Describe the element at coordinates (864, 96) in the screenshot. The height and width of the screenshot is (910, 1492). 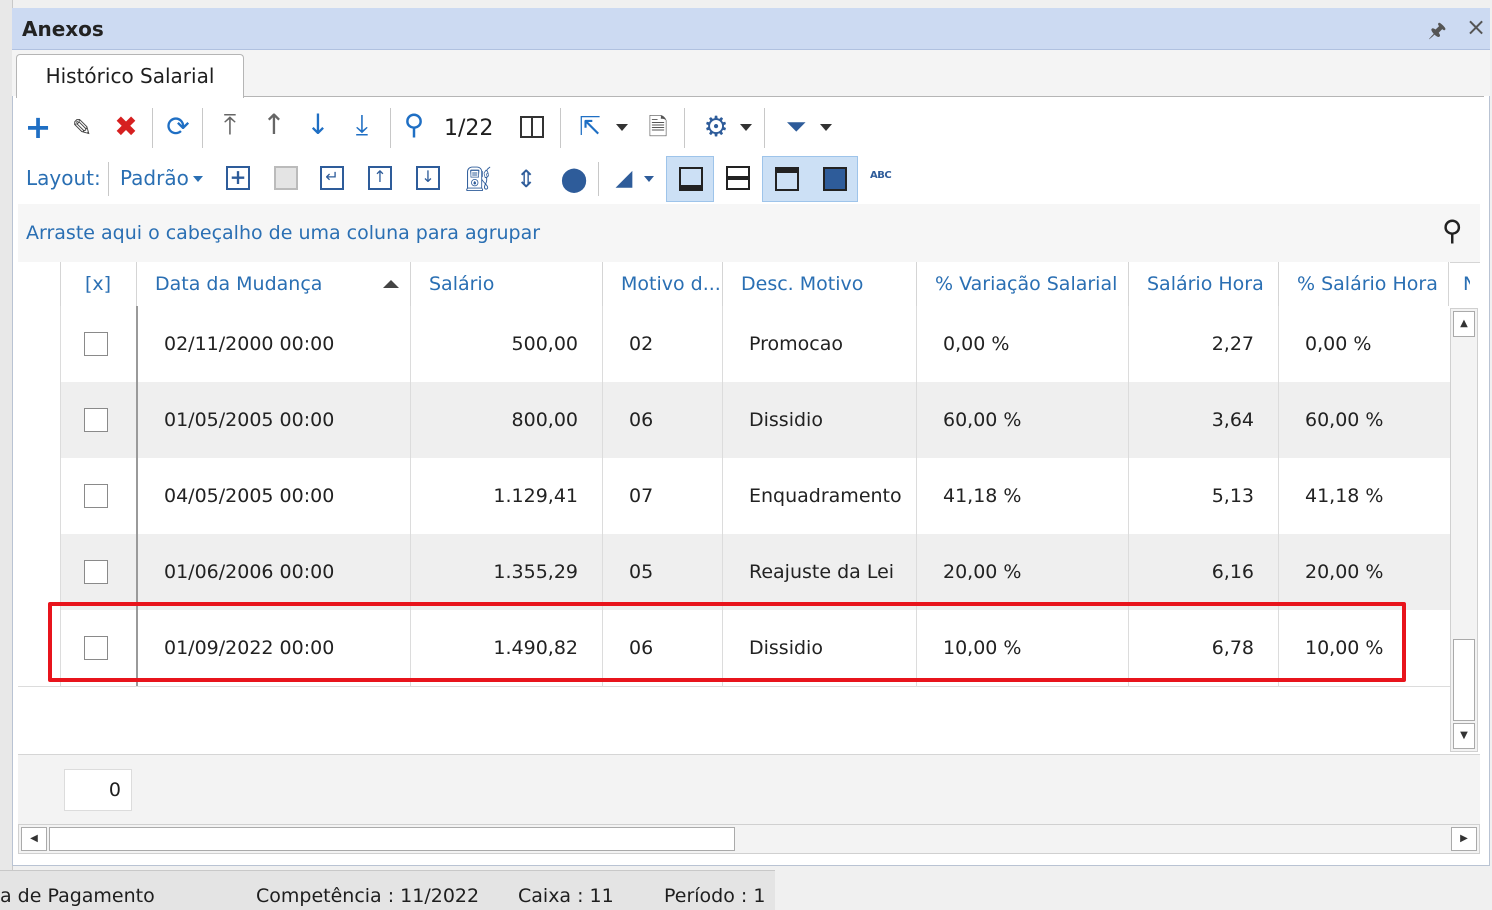
I see `tab-divider` at that location.